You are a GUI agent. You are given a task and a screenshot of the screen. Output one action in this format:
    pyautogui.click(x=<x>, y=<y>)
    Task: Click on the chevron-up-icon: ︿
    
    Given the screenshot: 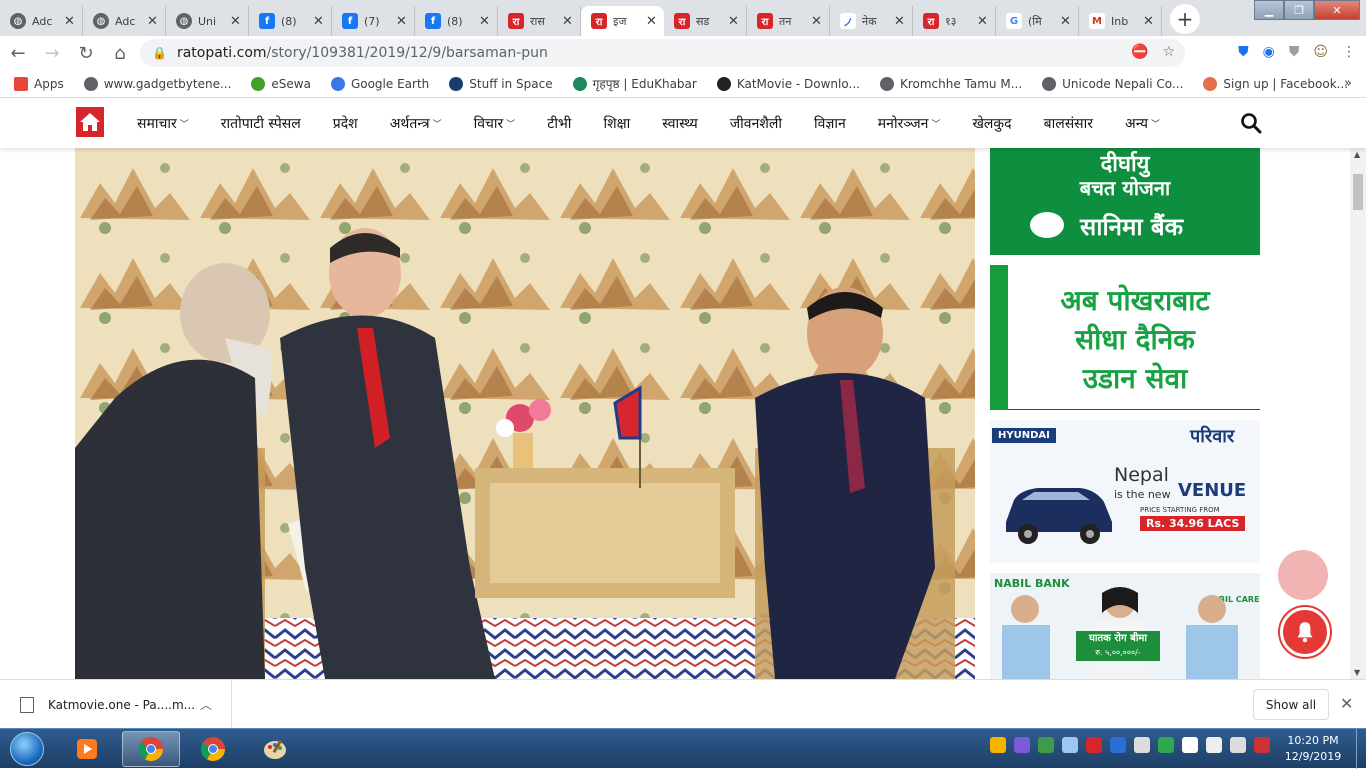 What is the action you would take?
    pyautogui.click(x=206, y=704)
    